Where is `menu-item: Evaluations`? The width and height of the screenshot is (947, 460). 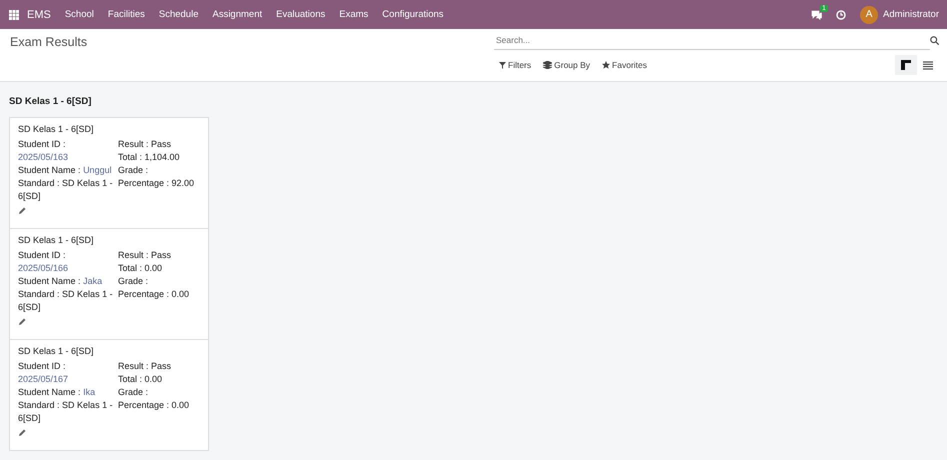 menu-item: Evaluations is located at coordinates (301, 14).